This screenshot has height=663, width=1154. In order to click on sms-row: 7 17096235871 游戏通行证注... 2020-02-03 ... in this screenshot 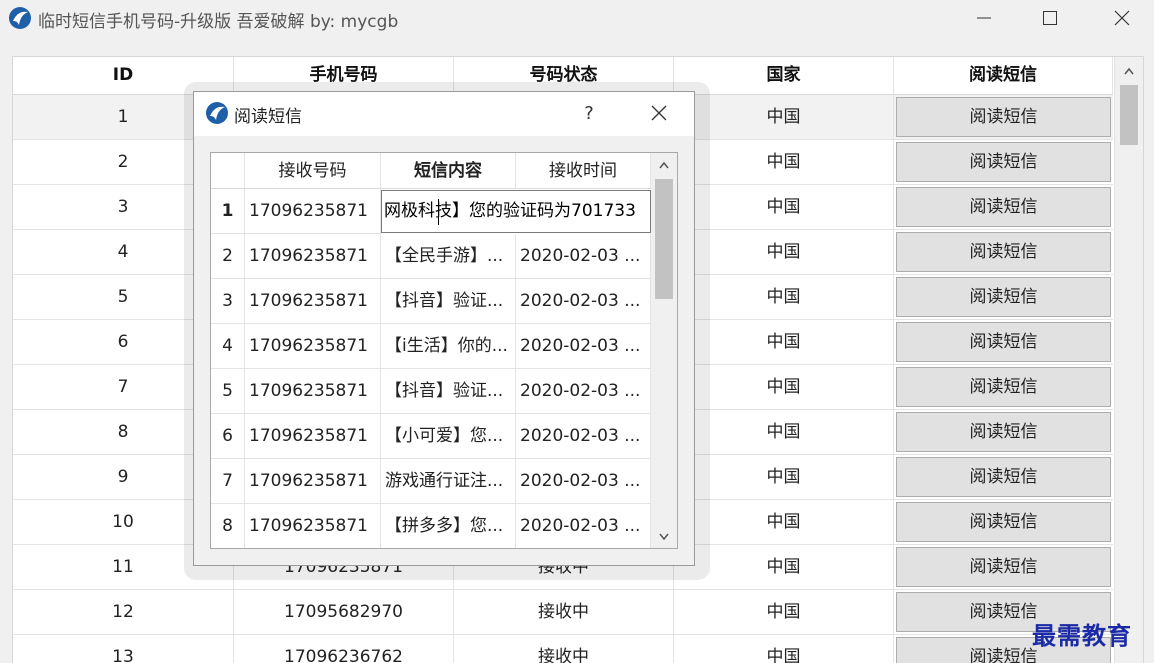, I will do `click(431, 481)`.